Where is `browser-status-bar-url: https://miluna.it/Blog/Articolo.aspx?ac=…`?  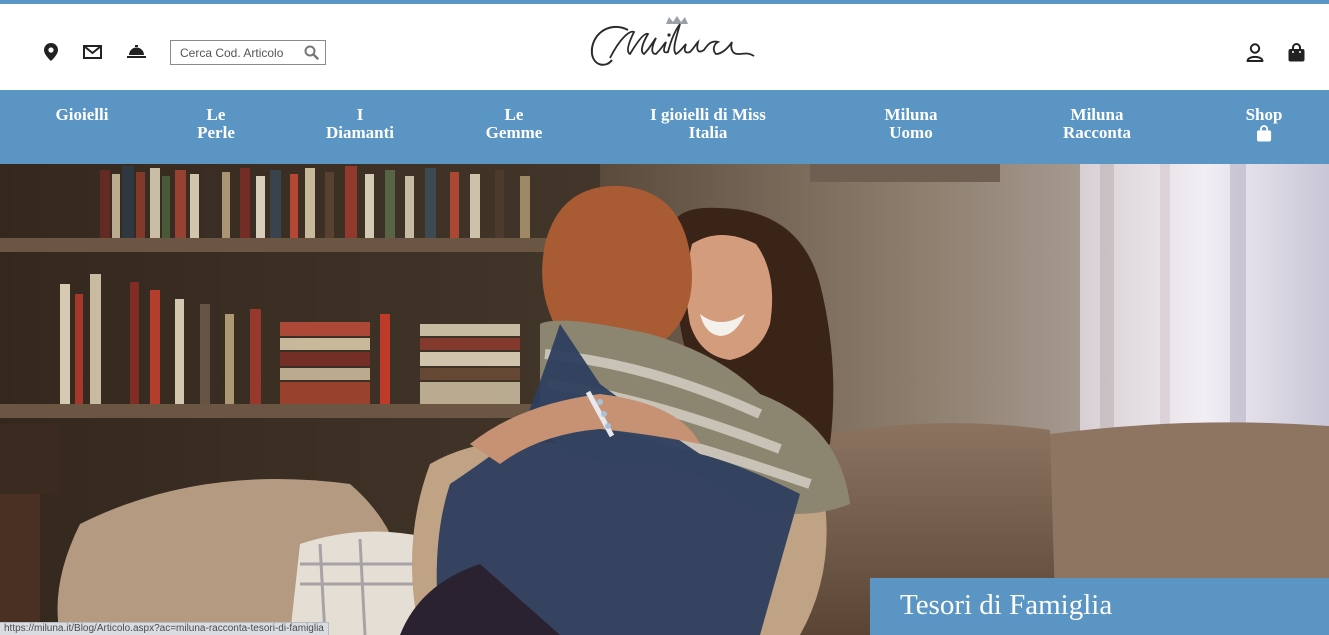 browser-status-bar-url: https://miluna.it/Blog/Articolo.aspx?ac=… is located at coordinates (164, 628).